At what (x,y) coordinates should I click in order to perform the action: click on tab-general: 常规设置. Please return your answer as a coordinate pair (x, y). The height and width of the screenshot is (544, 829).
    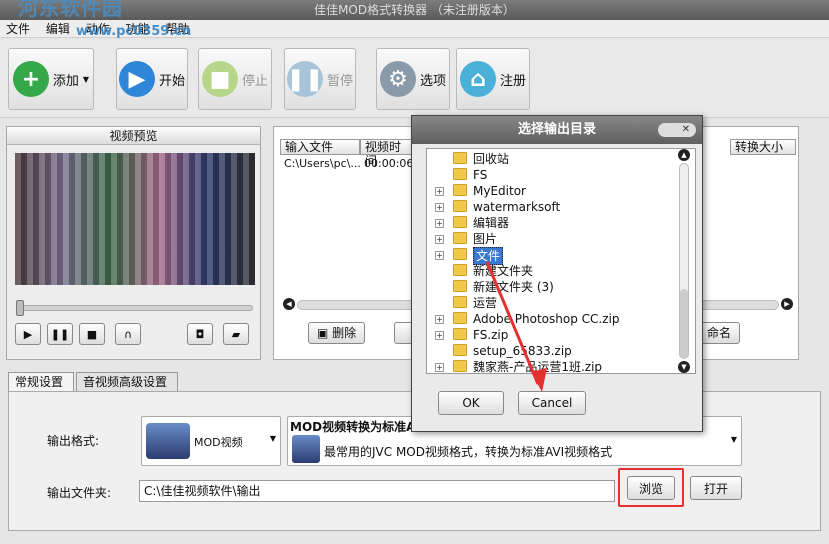
    Looking at the image, I should click on (41, 382).